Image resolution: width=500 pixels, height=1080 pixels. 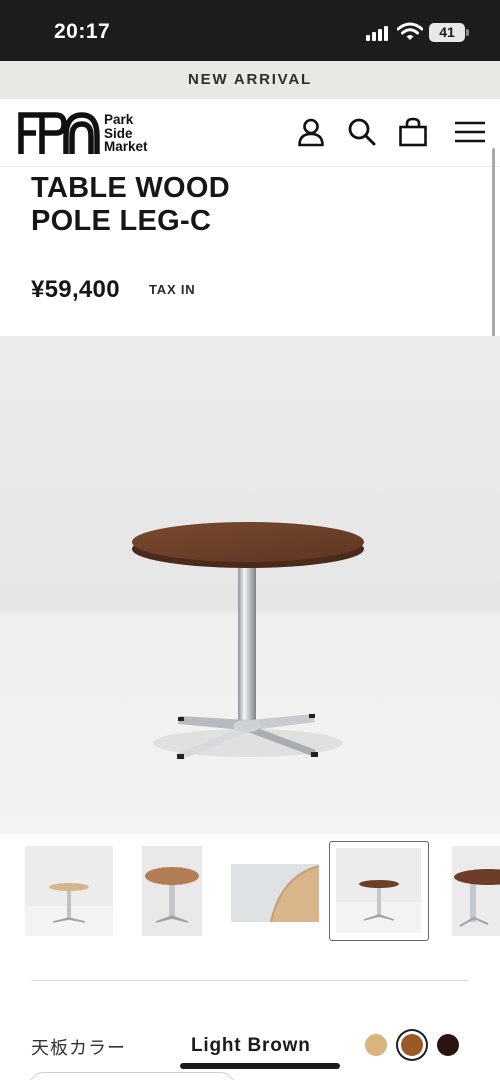 What do you see at coordinates (121, 221) in the screenshot?
I see `product-title-line: POLE LEG-C` at bounding box center [121, 221].